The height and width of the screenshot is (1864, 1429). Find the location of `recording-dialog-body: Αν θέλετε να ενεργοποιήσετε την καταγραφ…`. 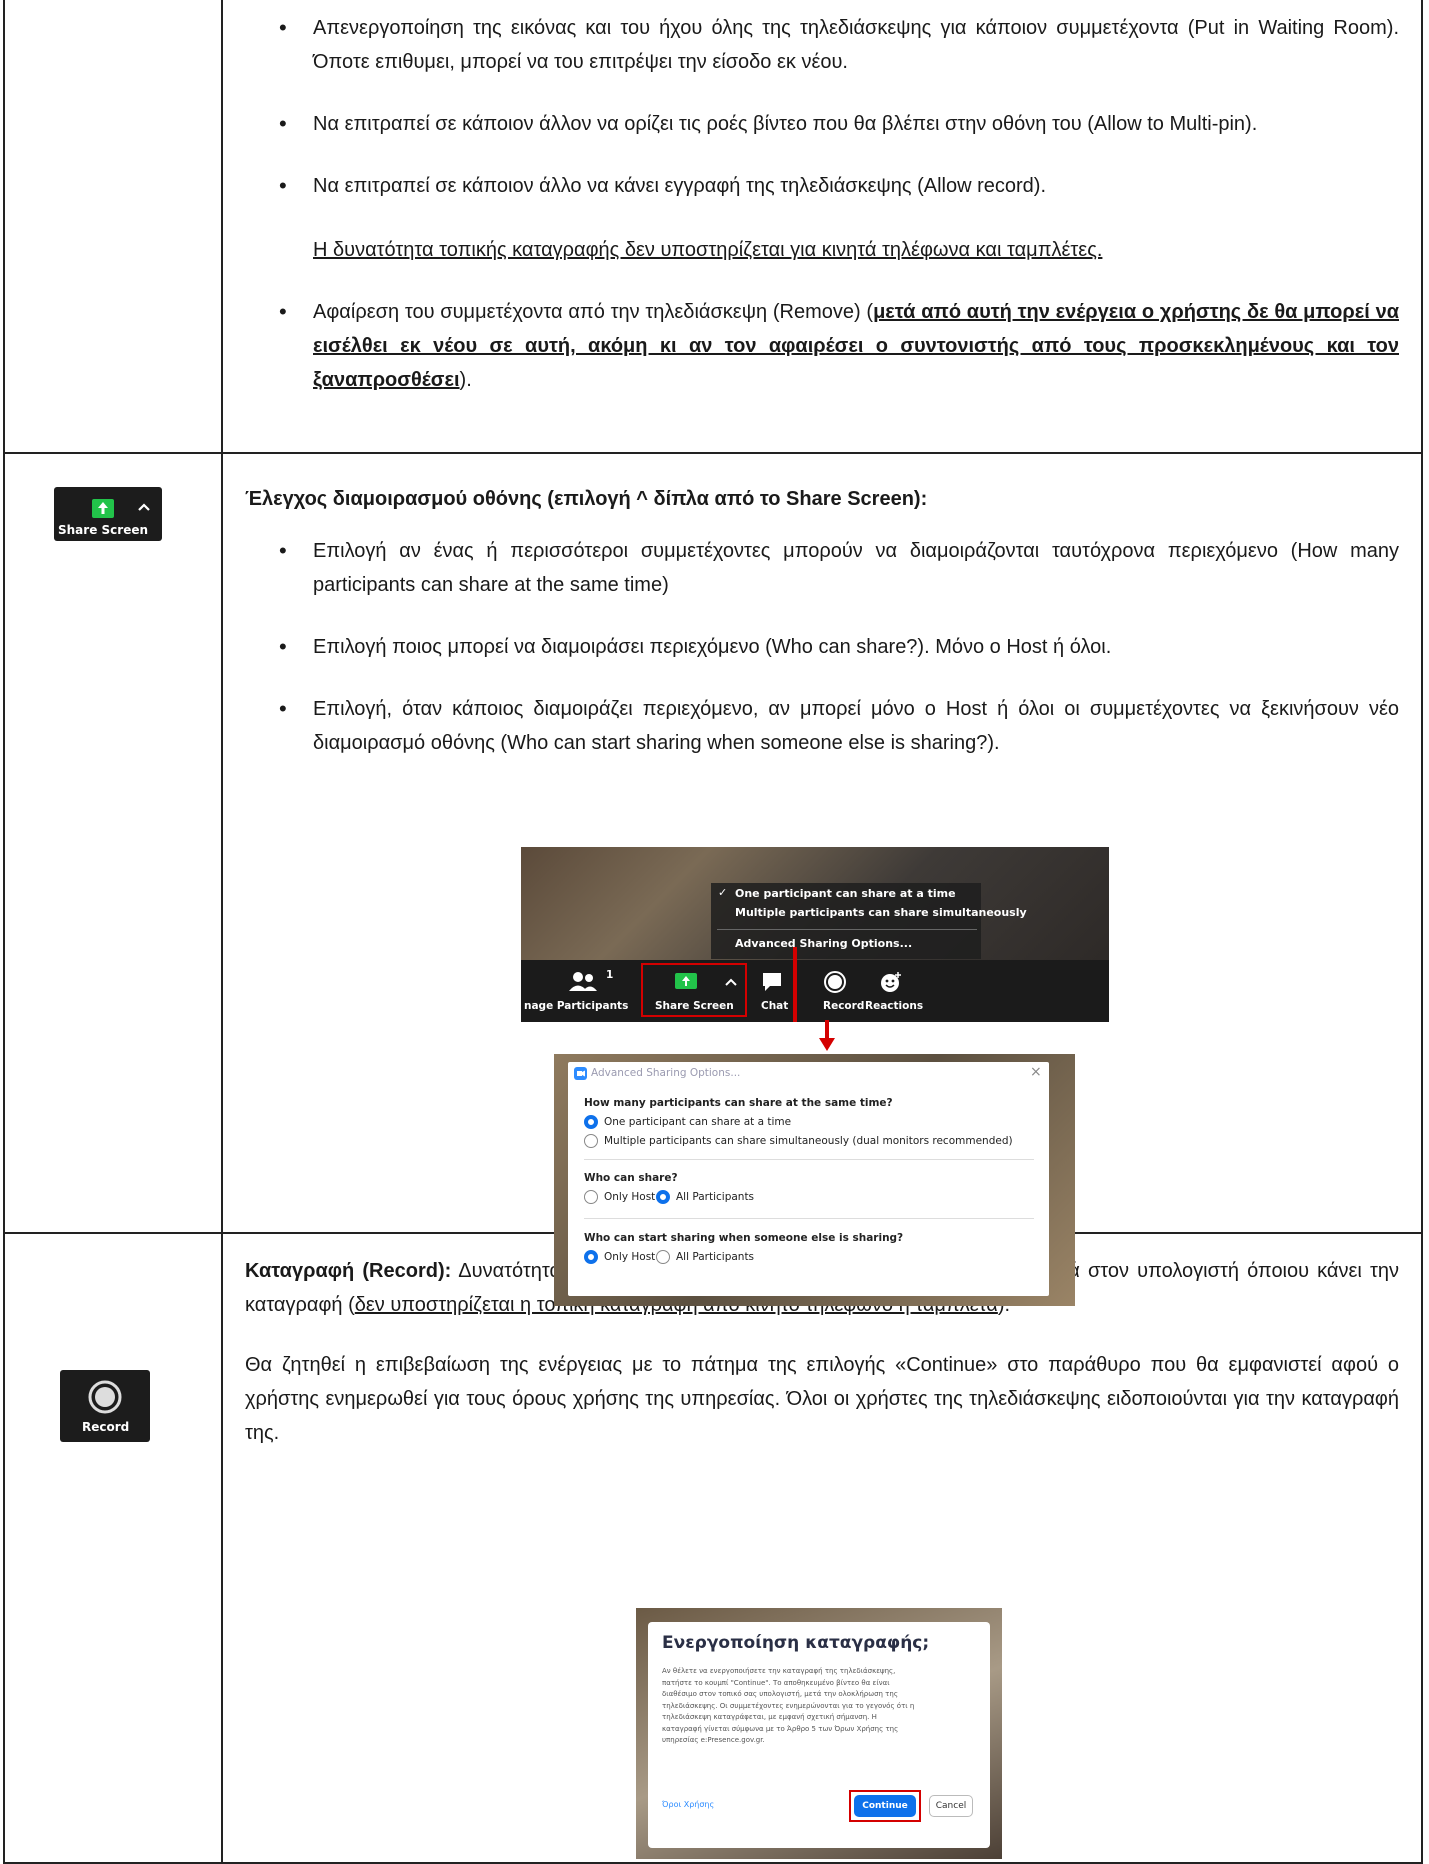

recording-dialog-body: Αν θέλετε να ενεργοποιήσετε την καταγραφ… is located at coordinates (788, 1706).